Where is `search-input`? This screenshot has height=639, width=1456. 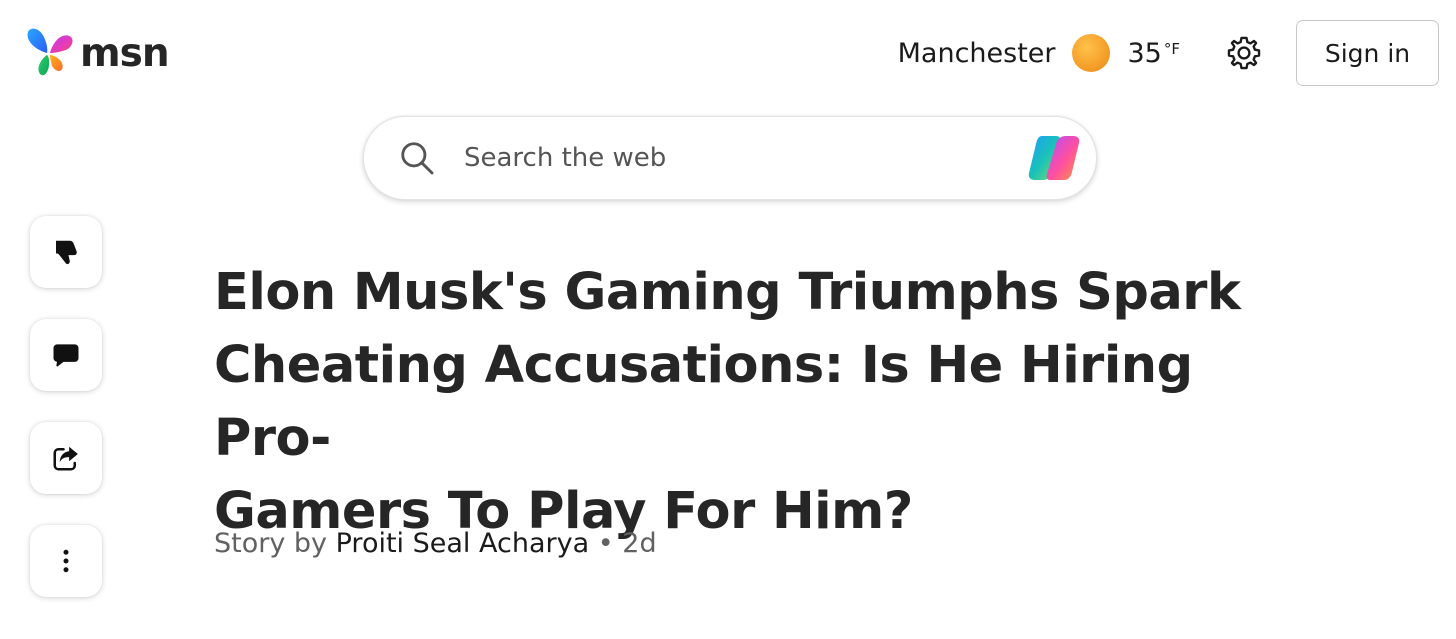 search-input is located at coordinates (724, 158).